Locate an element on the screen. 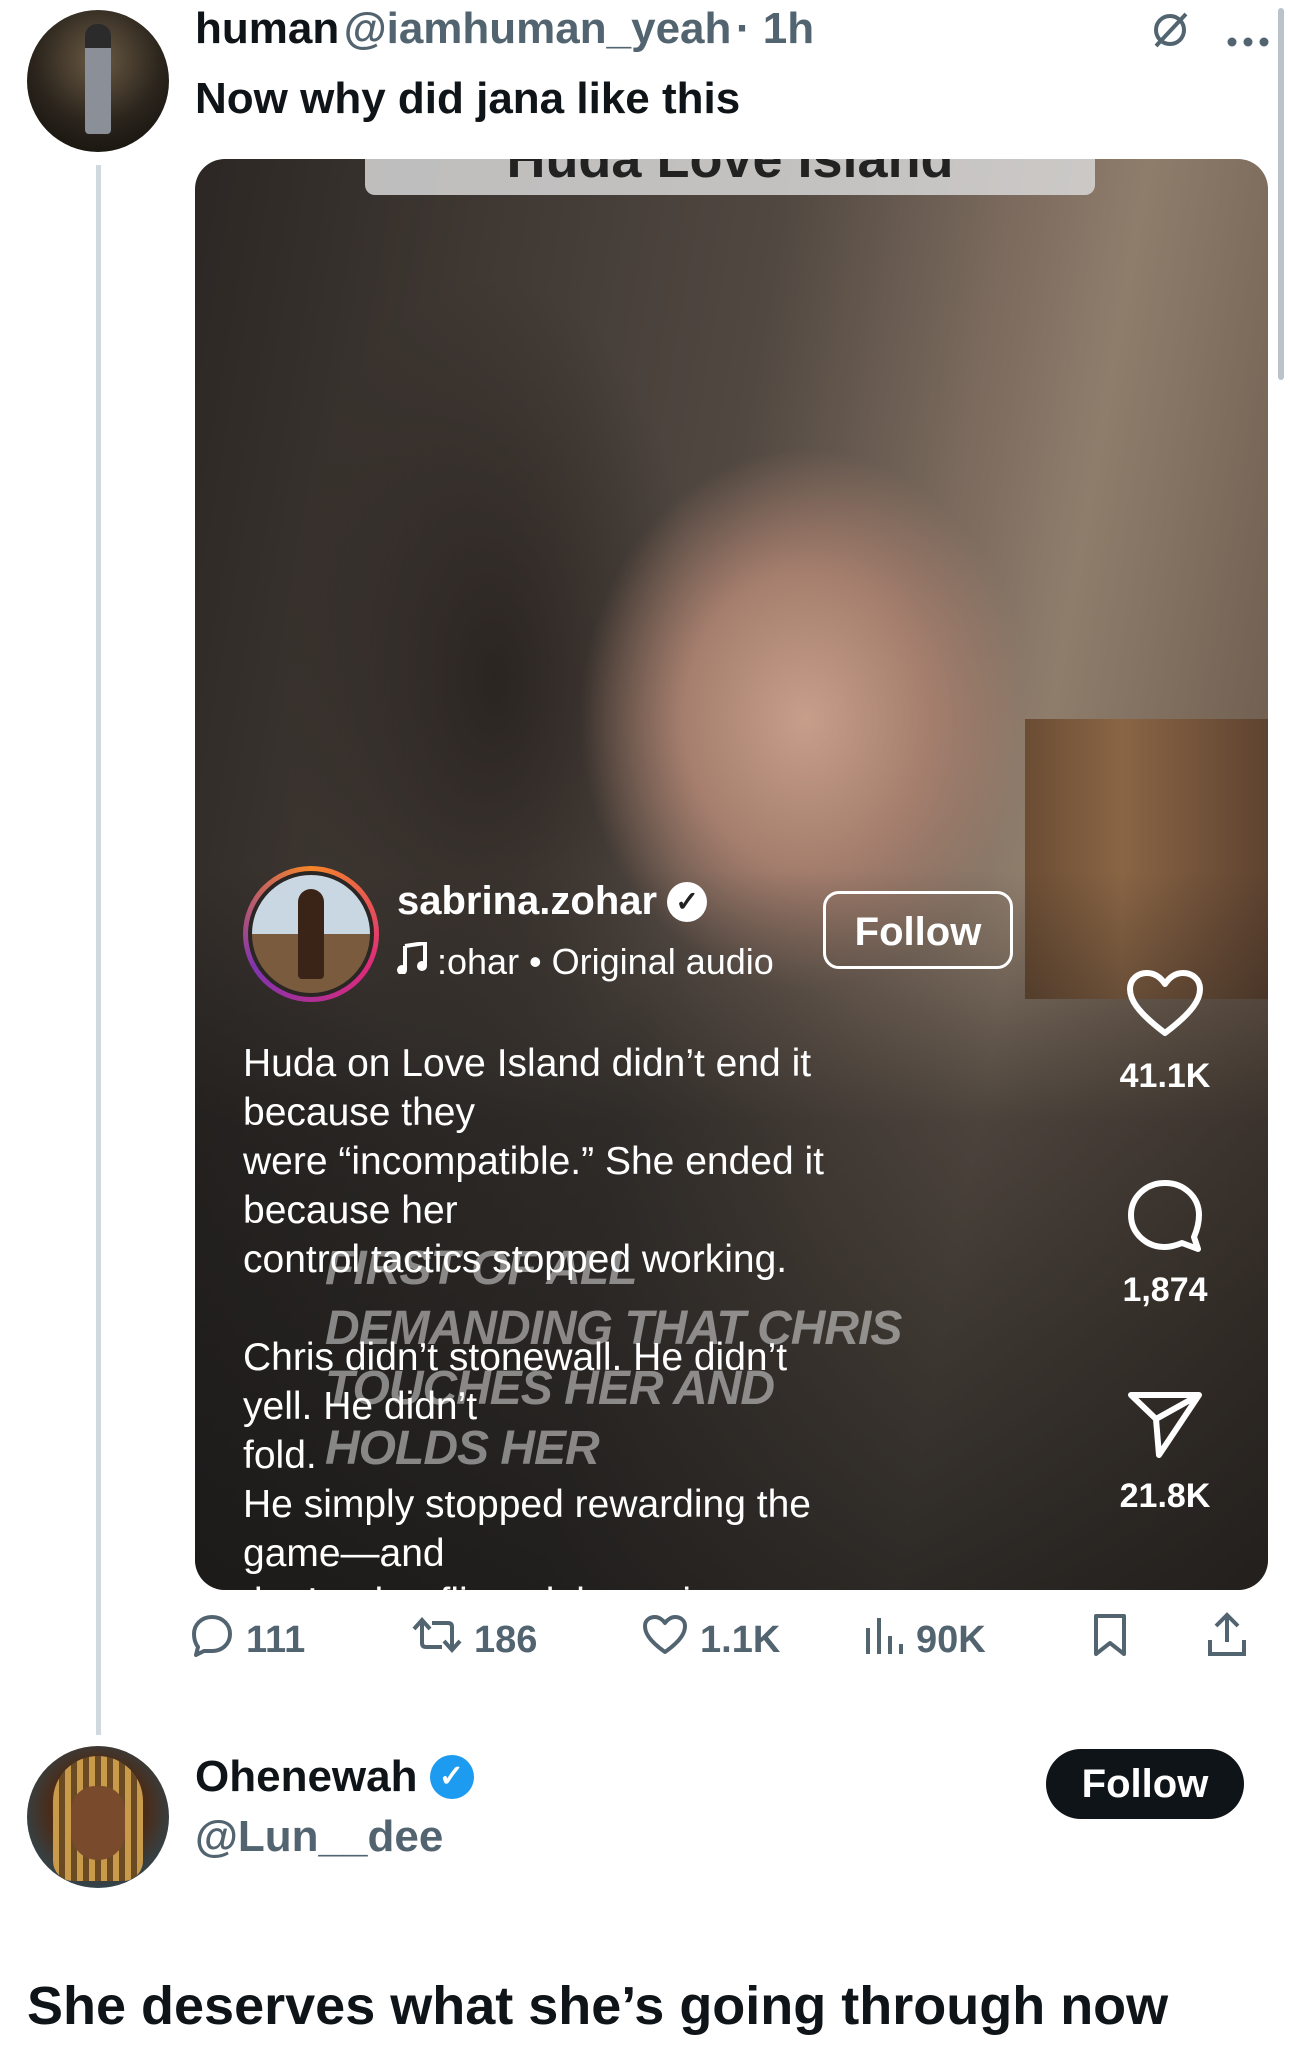 The height and width of the screenshot is (2067, 1290). share-icon is located at coordinates (1227, 1640).